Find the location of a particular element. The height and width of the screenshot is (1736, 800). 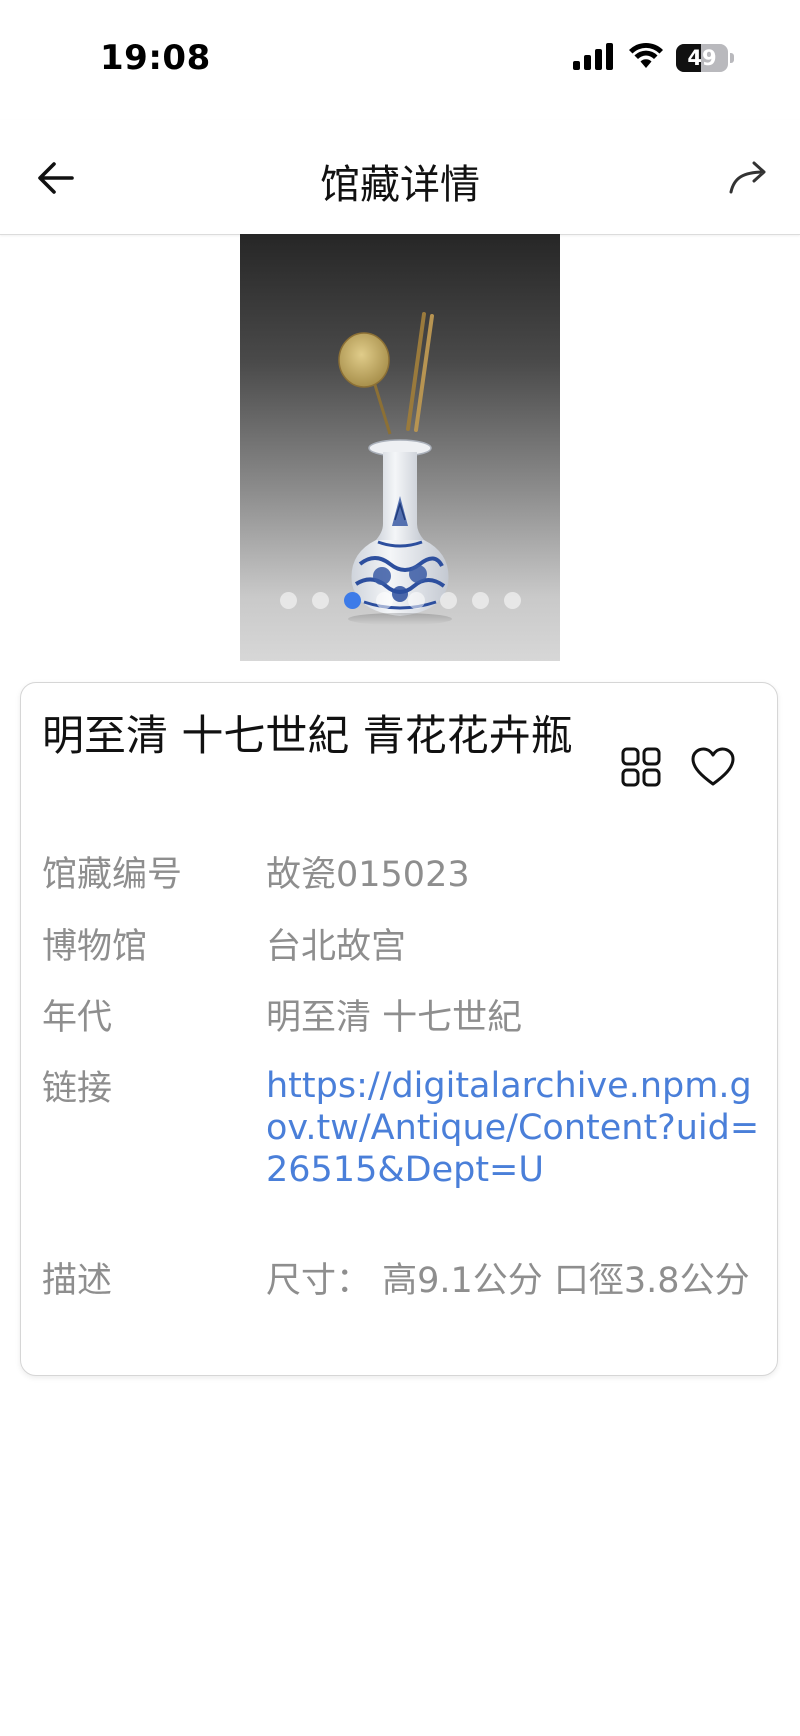

signal-icon is located at coordinates (593, 56).